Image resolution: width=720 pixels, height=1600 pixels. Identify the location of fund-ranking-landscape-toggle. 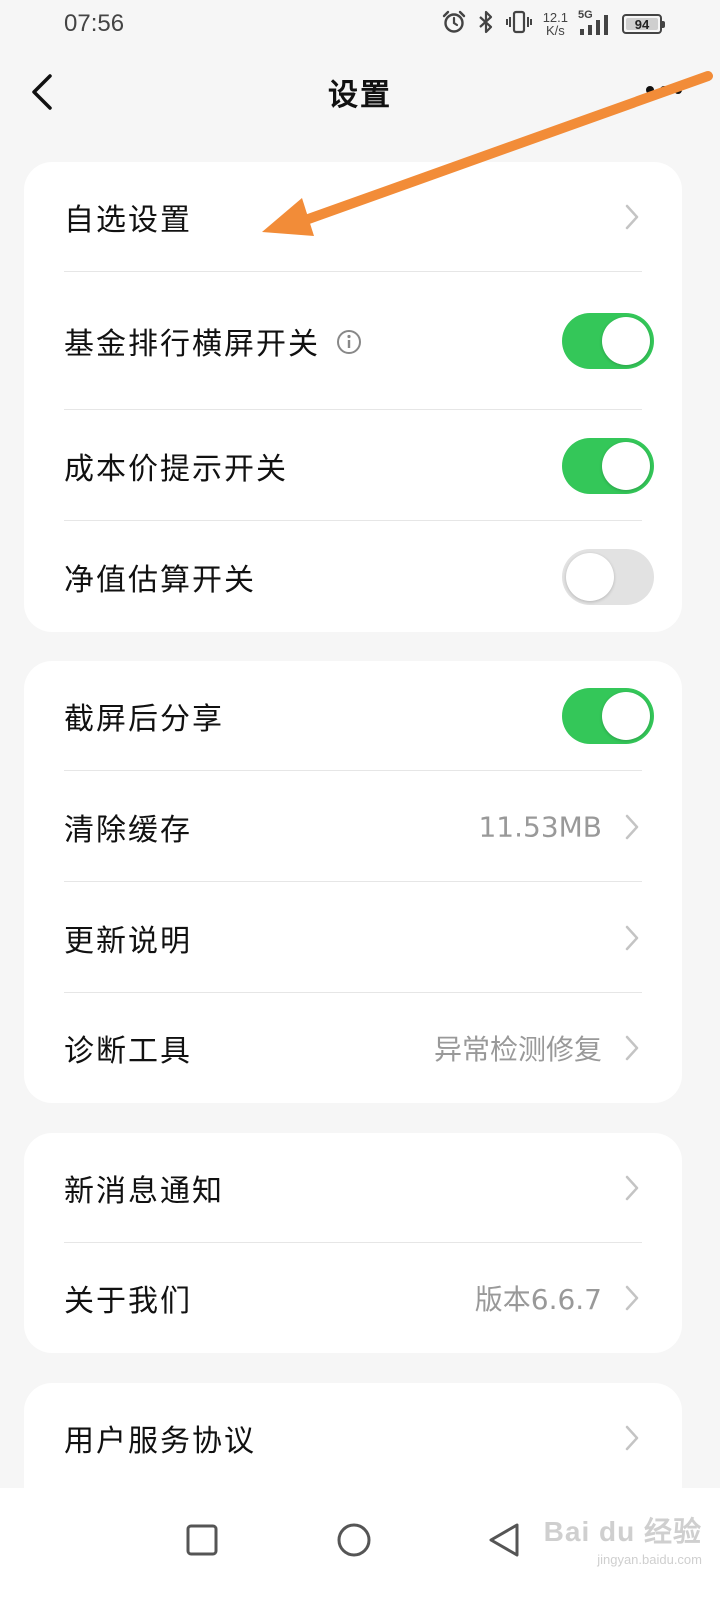
(608, 341).